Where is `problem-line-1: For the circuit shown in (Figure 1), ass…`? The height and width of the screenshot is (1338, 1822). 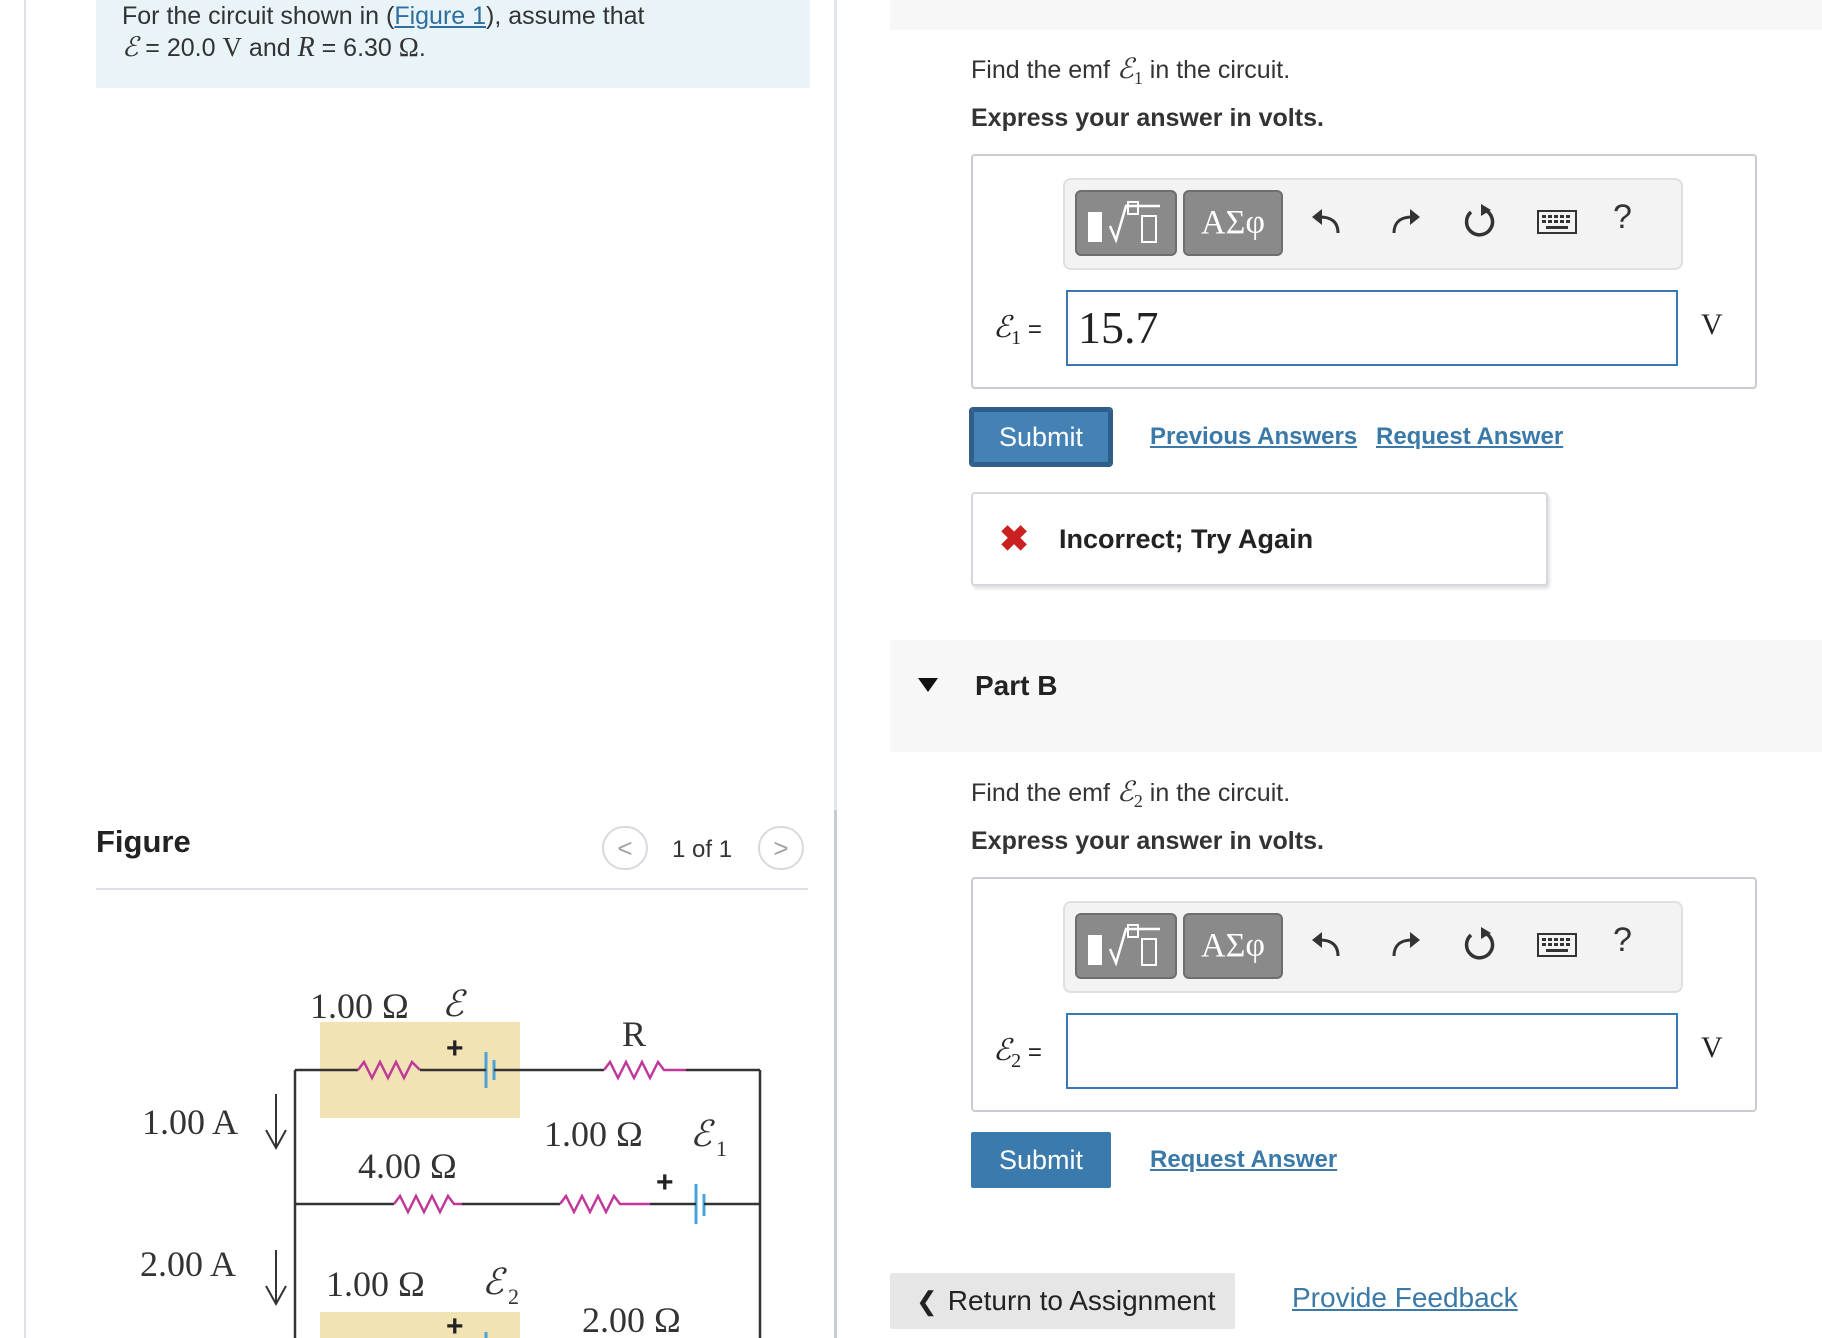
problem-line-1: For the circuit shown in (Figure 1), ass… is located at coordinates (383, 16).